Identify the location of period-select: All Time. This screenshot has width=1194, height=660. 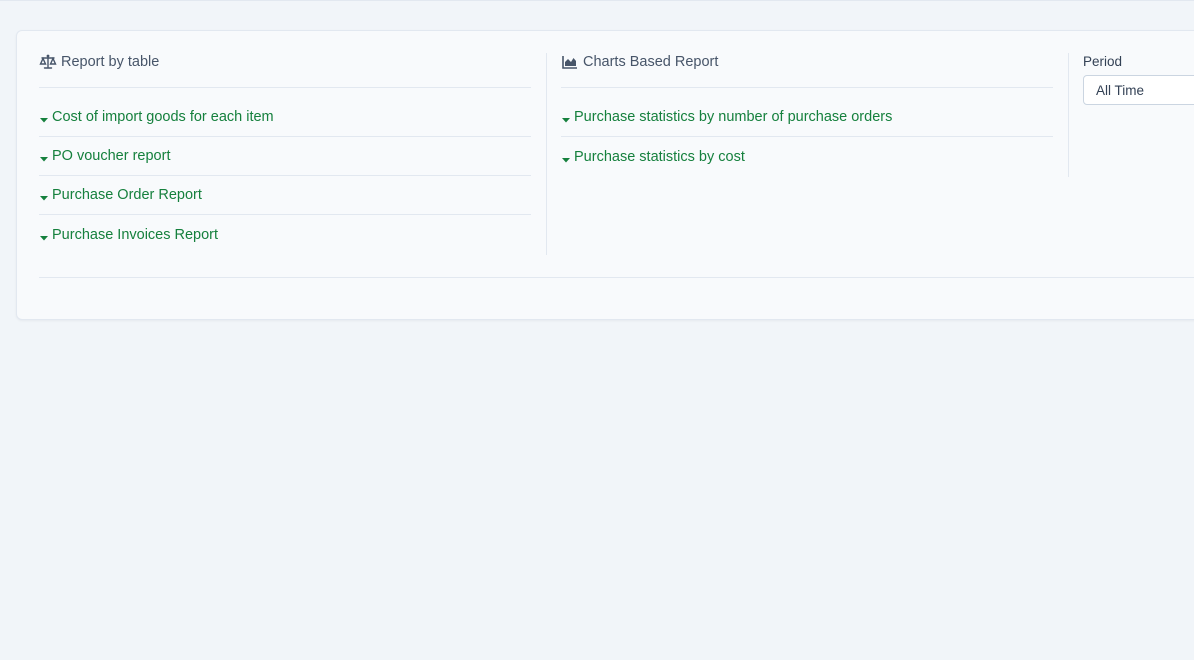
(1138, 90).